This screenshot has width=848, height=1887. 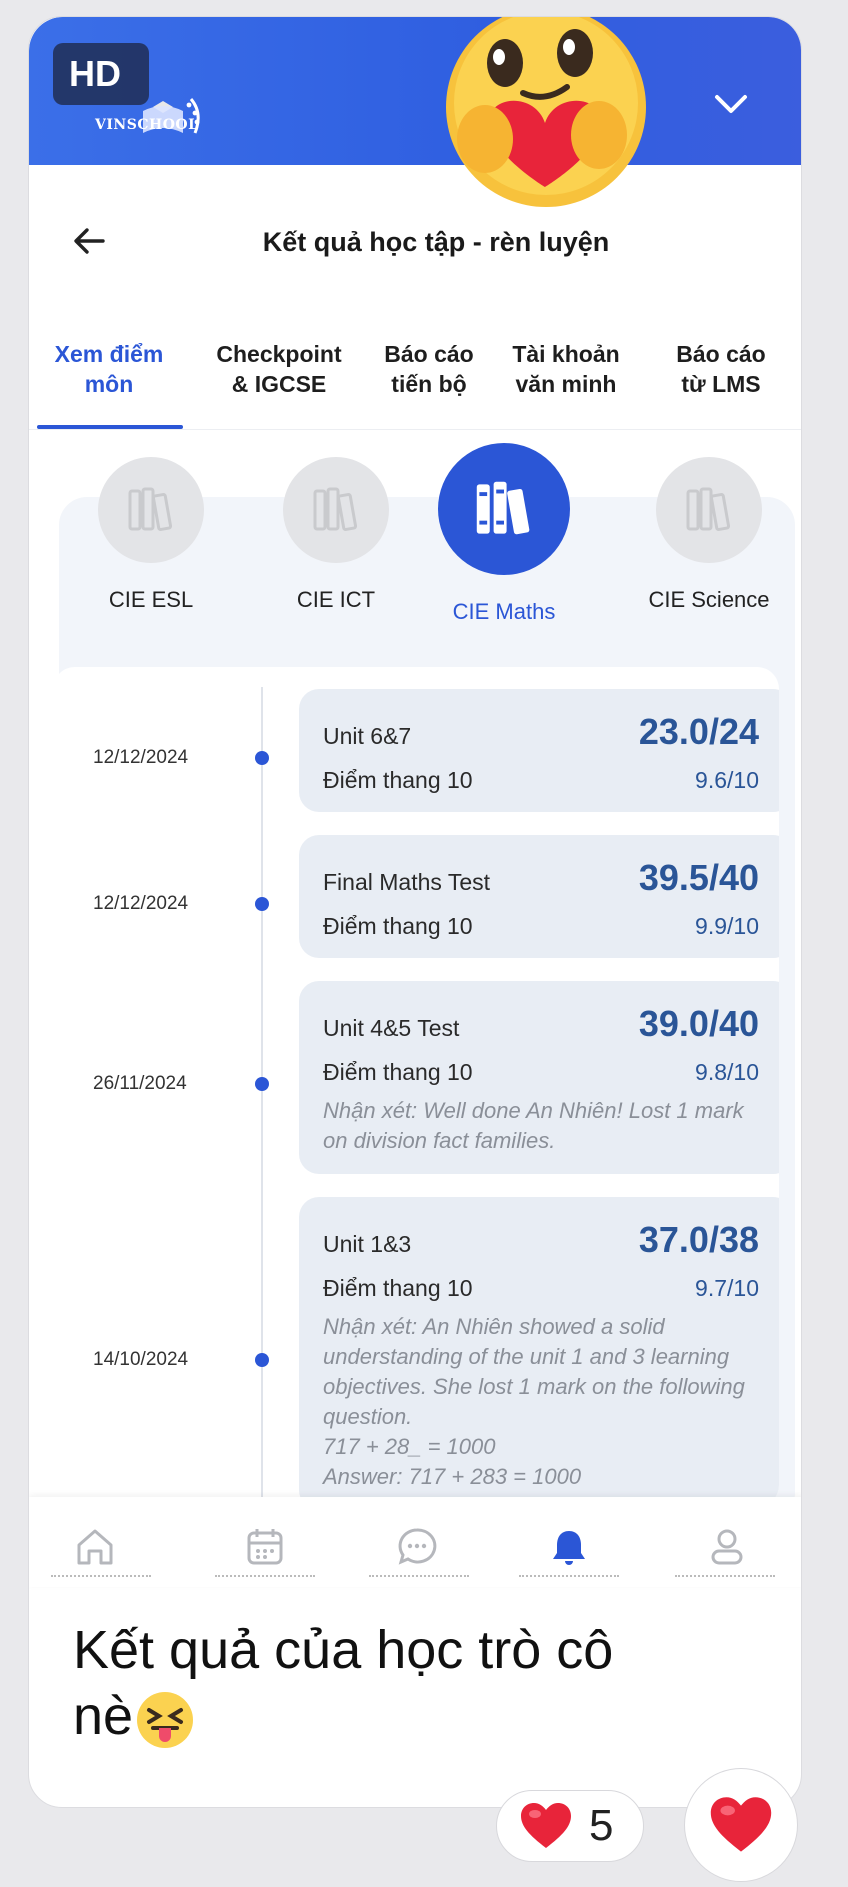 What do you see at coordinates (343, 1650) in the screenshot?
I see `caption-line1: Kết quả của học trò cô` at bounding box center [343, 1650].